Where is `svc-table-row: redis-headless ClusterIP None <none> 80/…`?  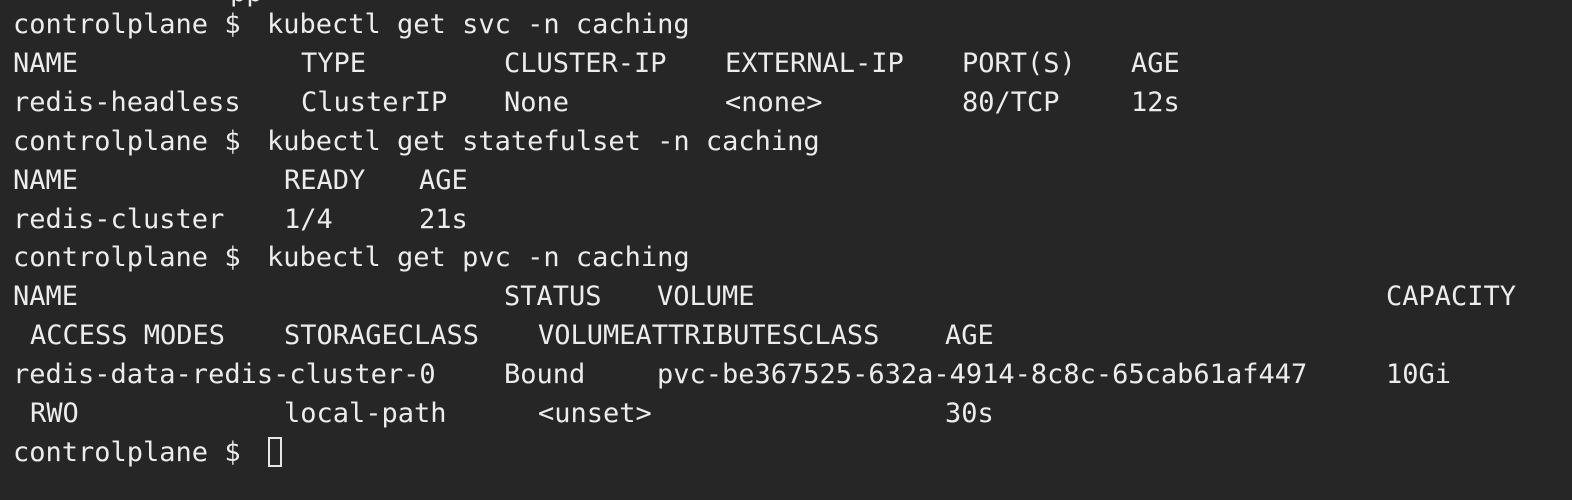 svc-table-row: redis-headless ClusterIP None <none> 80/… is located at coordinates (596, 102).